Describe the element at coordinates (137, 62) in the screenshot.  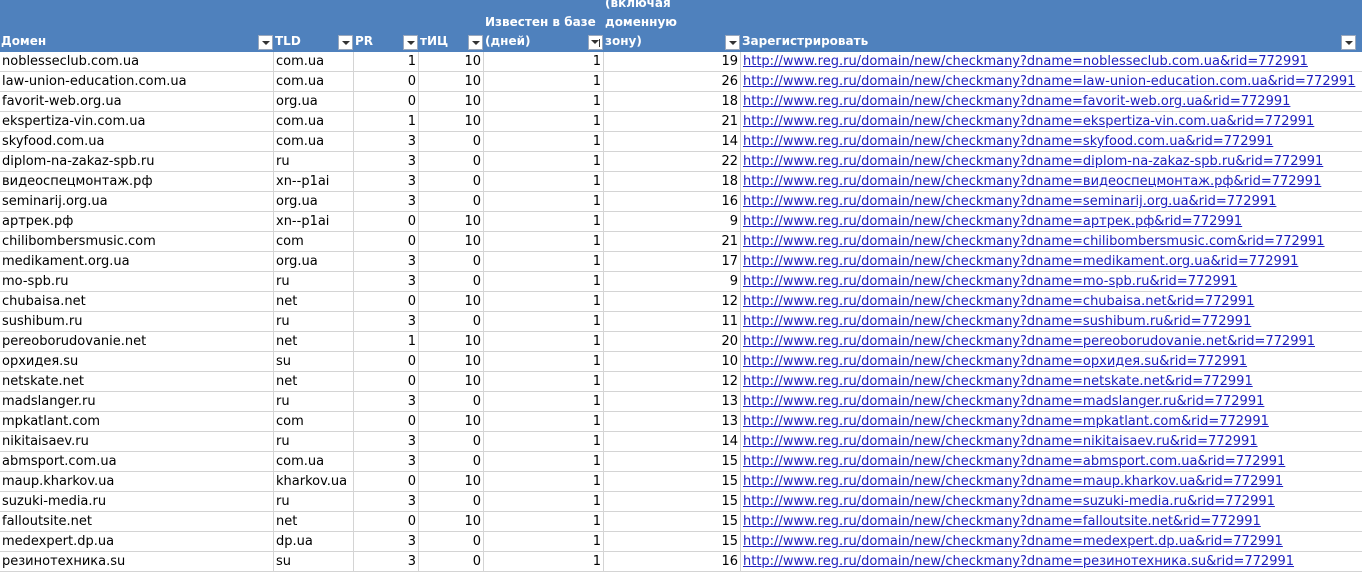
I see `cell-domain: noblesseclub.com.ua` at that location.